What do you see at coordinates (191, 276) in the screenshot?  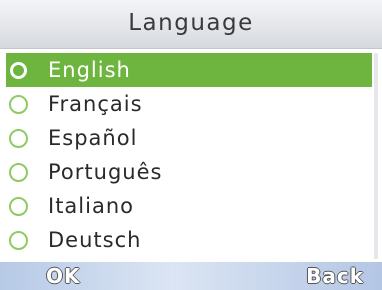 I see `softkey-bar: OK Back` at bounding box center [191, 276].